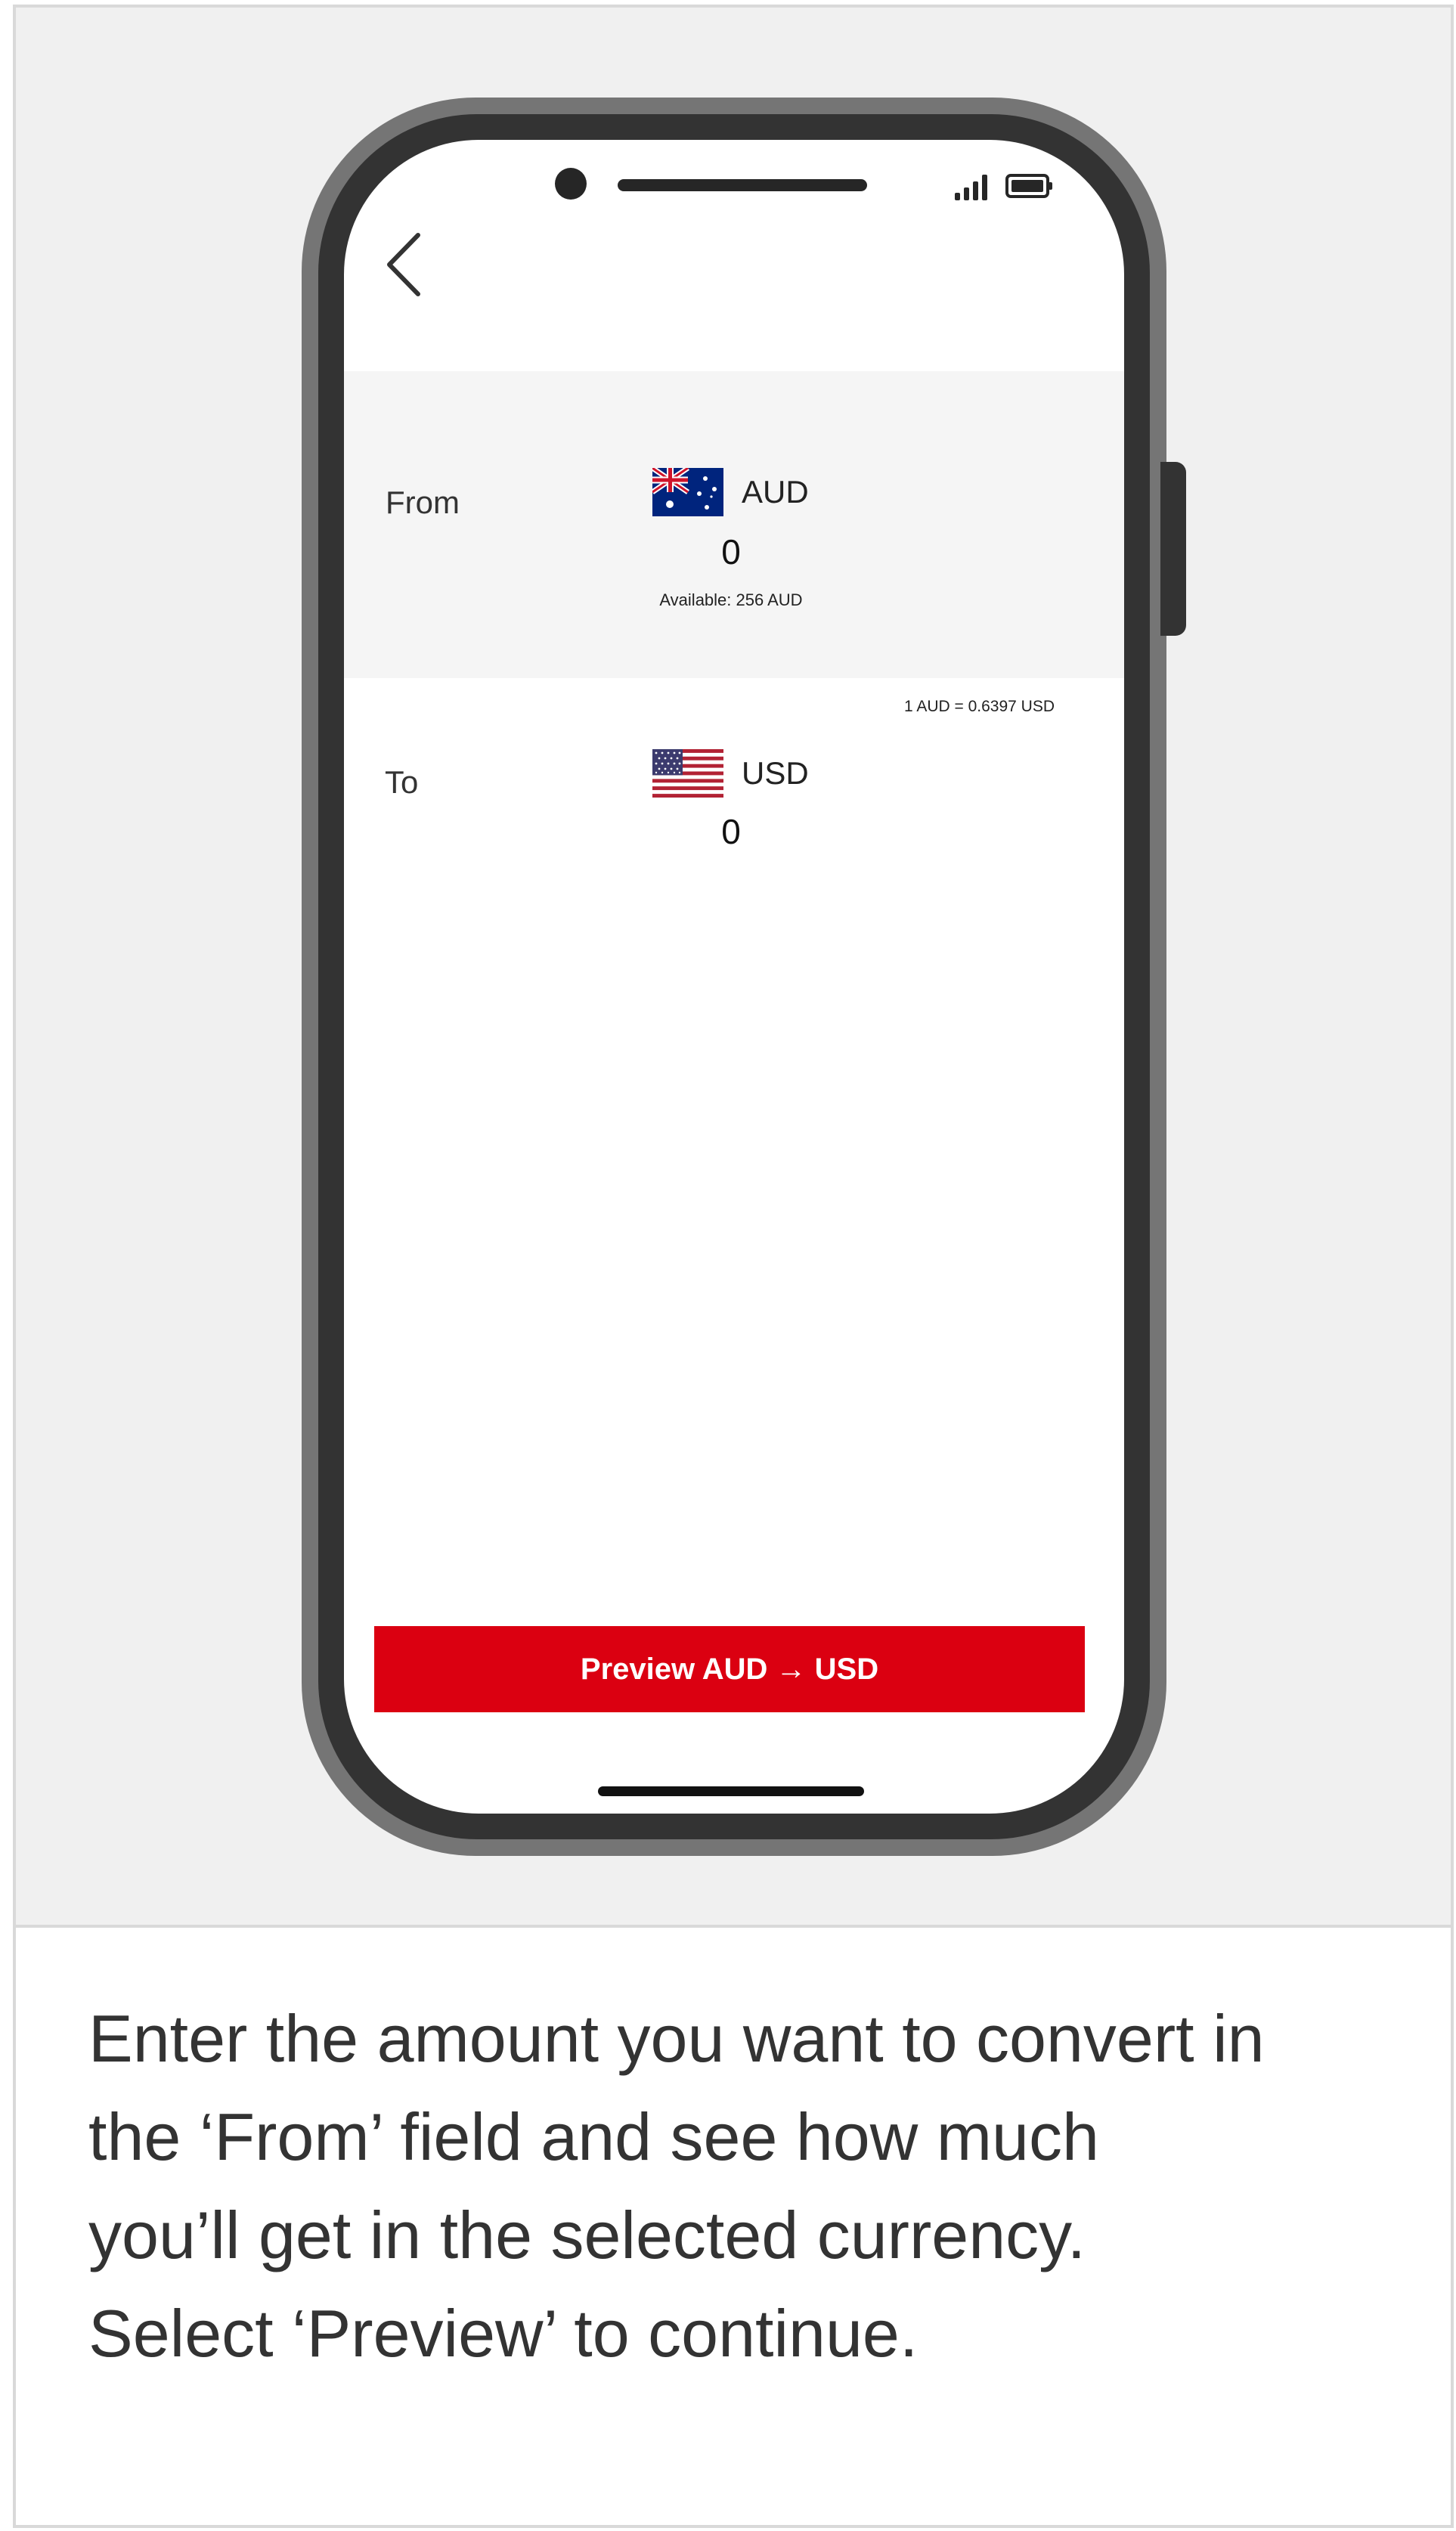  What do you see at coordinates (742, 185) in the screenshot?
I see `speaker-grille` at bounding box center [742, 185].